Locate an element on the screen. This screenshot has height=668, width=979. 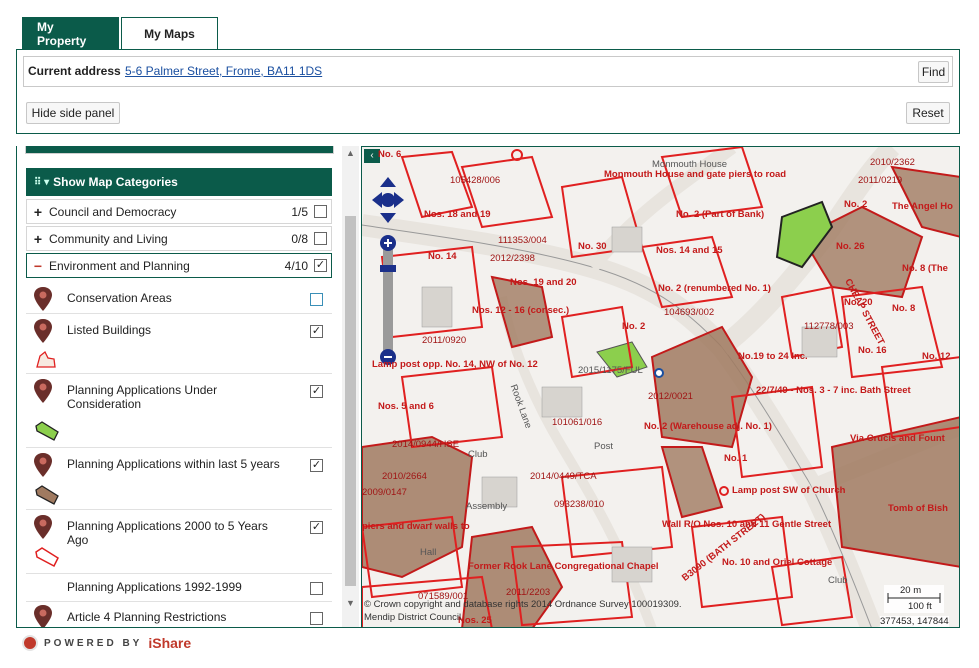
map-label: 111353/004 is located at coordinates (522, 240).